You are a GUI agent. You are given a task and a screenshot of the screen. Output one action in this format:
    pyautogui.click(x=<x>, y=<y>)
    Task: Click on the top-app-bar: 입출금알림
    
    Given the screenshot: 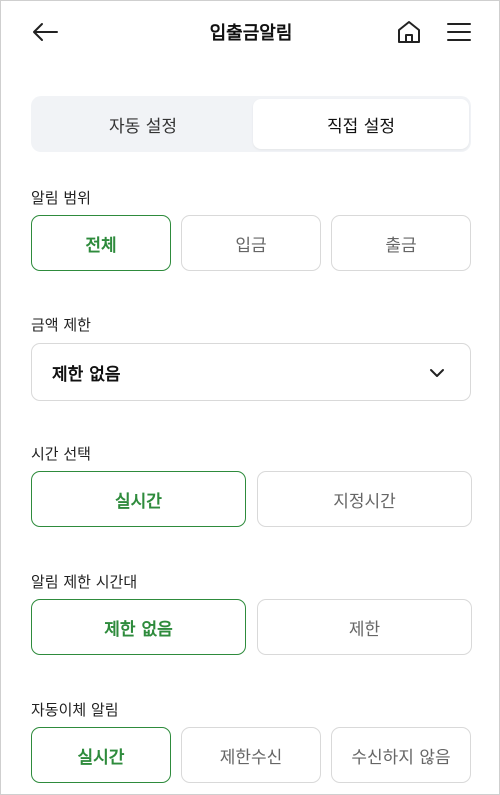 What is the action you would take?
    pyautogui.click(x=250, y=32)
    